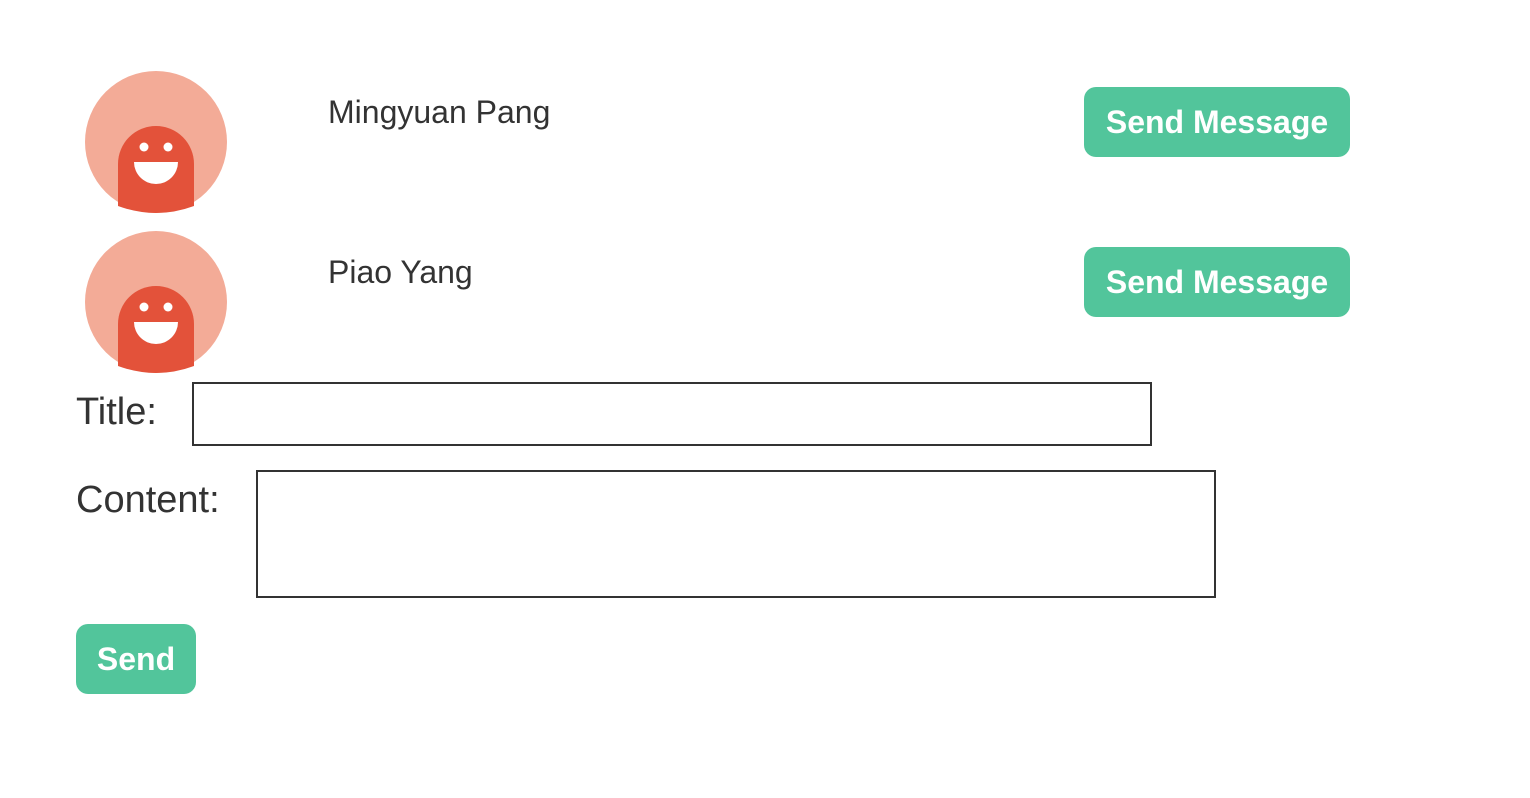  What do you see at coordinates (116, 412) in the screenshot?
I see `title-label: Title:` at bounding box center [116, 412].